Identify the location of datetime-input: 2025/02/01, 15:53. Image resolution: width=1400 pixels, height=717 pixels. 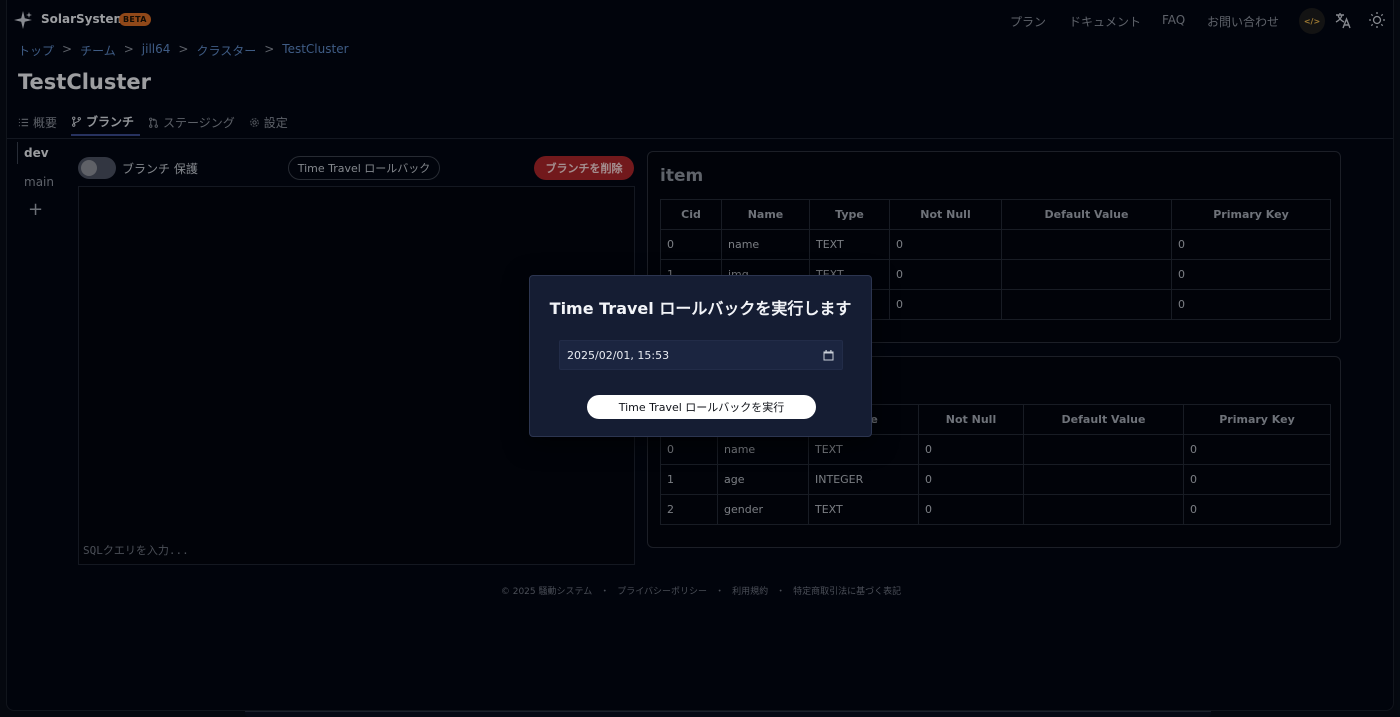
(701, 355).